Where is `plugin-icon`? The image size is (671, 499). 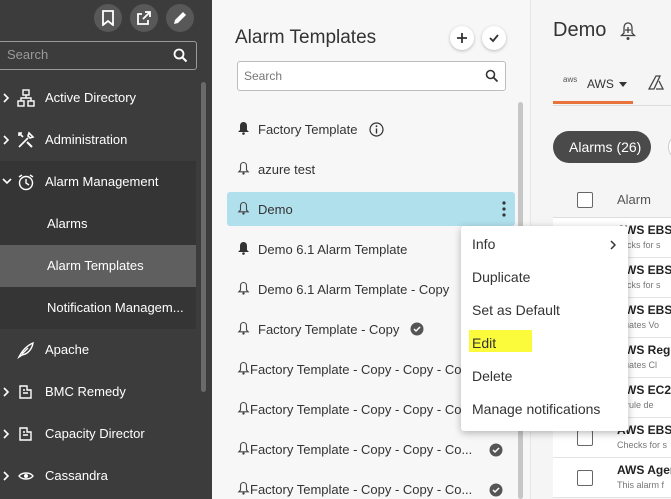
plugin-icon is located at coordinates (25, 392).